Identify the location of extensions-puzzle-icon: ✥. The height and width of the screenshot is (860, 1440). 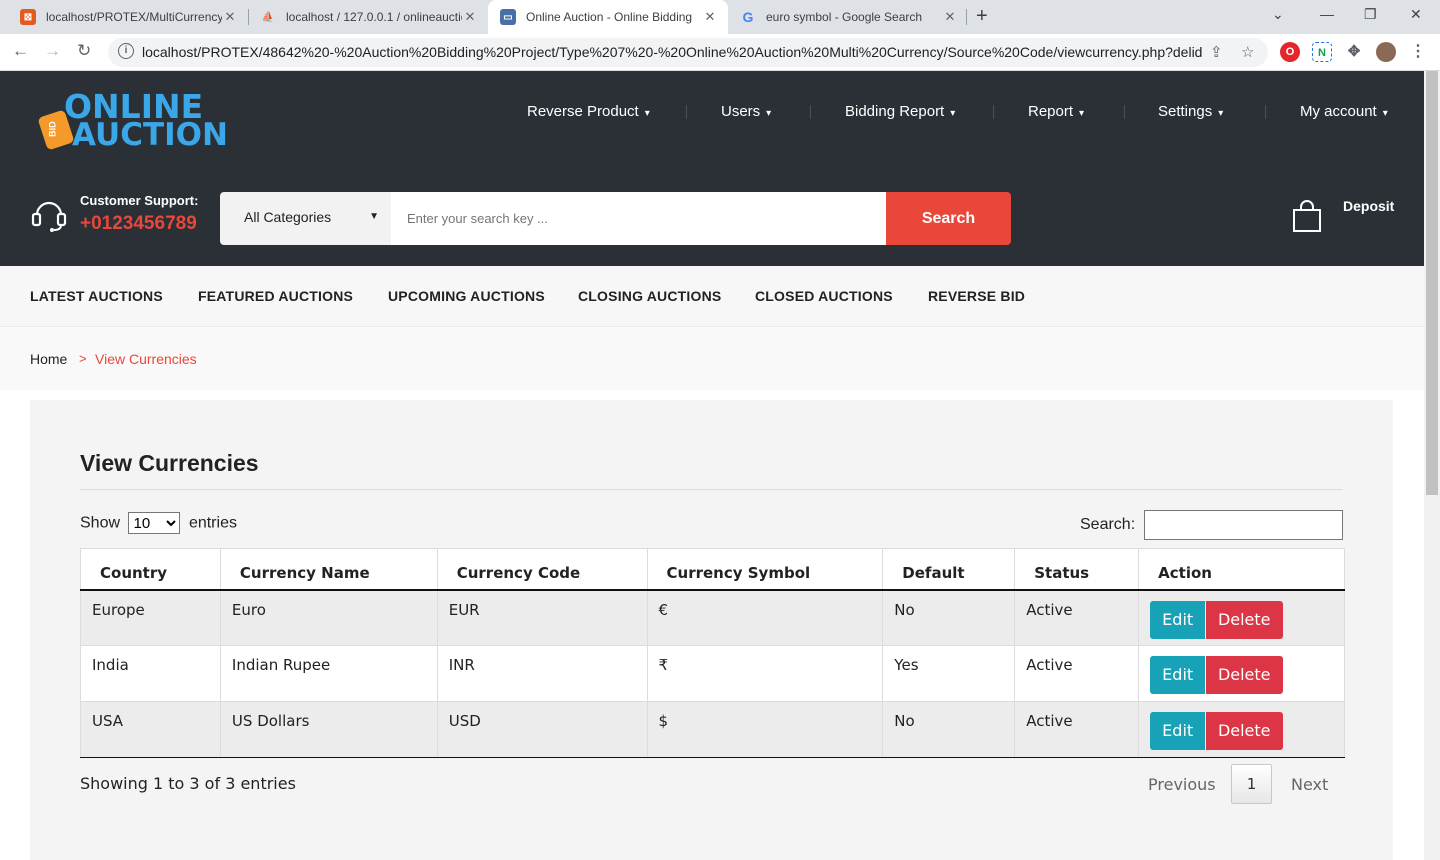
(1354, 52).